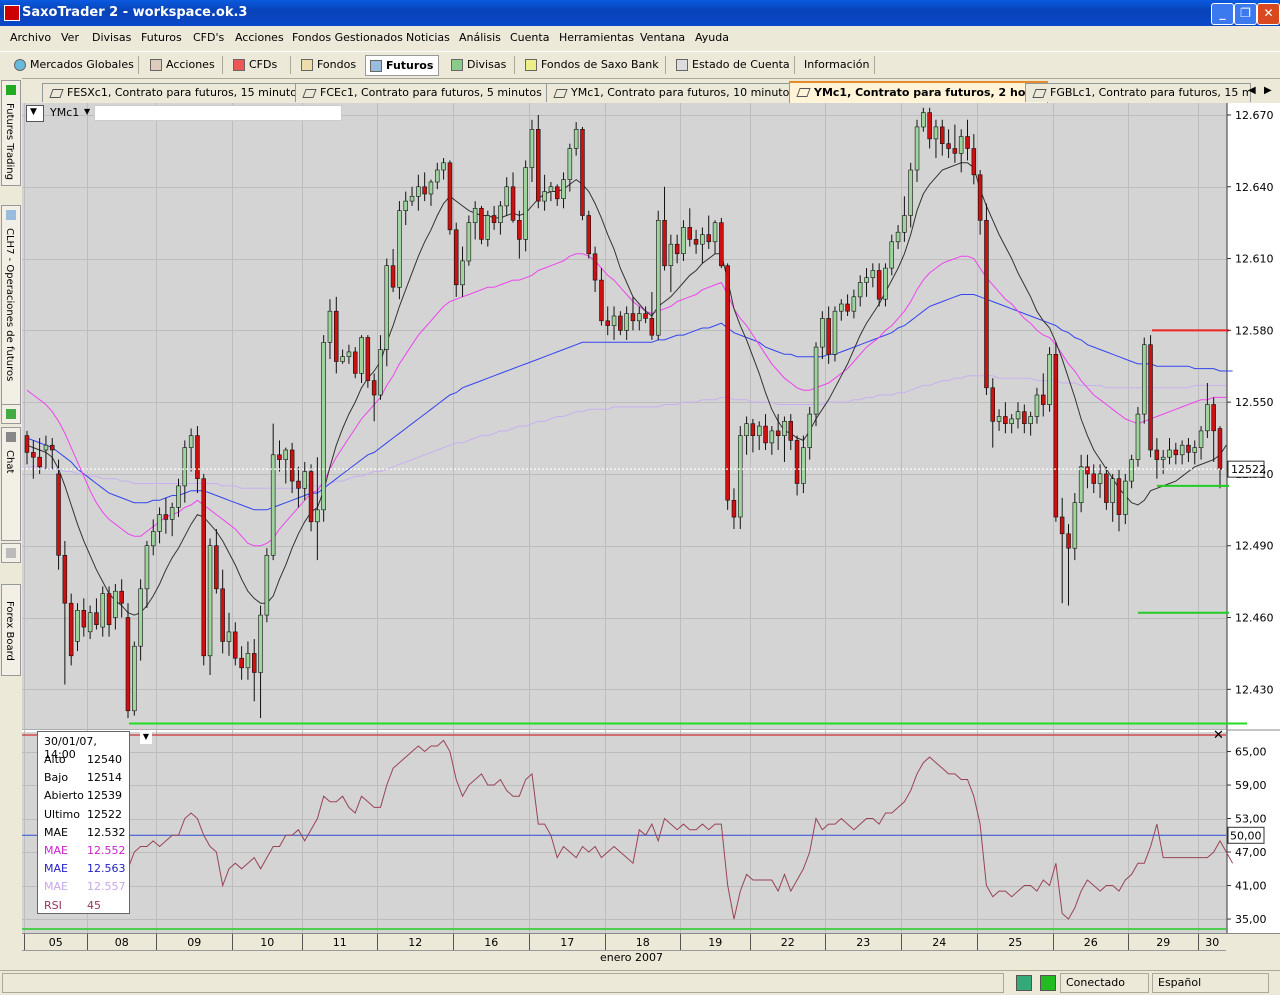 This screenshot has height=995, width=1280. What do you see at coordinates (487, 64) in the screenshot?
I see `toolbar-divisas: Divisas` at bounding box center [487, 64].